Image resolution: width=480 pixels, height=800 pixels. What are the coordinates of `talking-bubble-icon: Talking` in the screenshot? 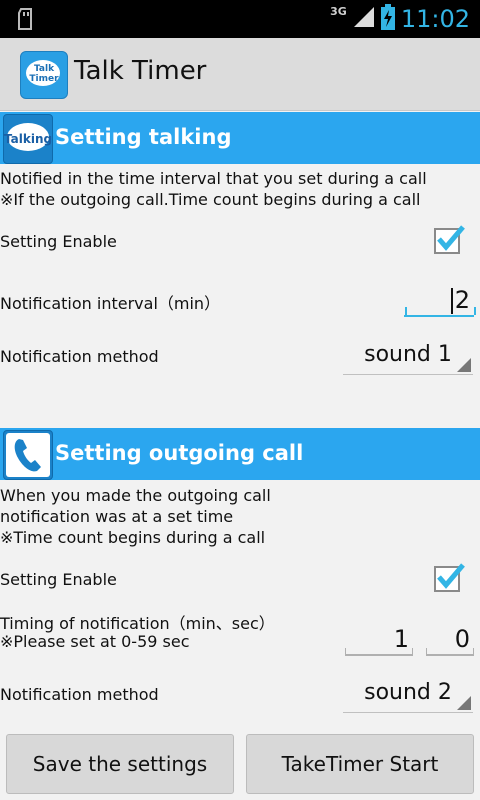 It's located at (28, 139).